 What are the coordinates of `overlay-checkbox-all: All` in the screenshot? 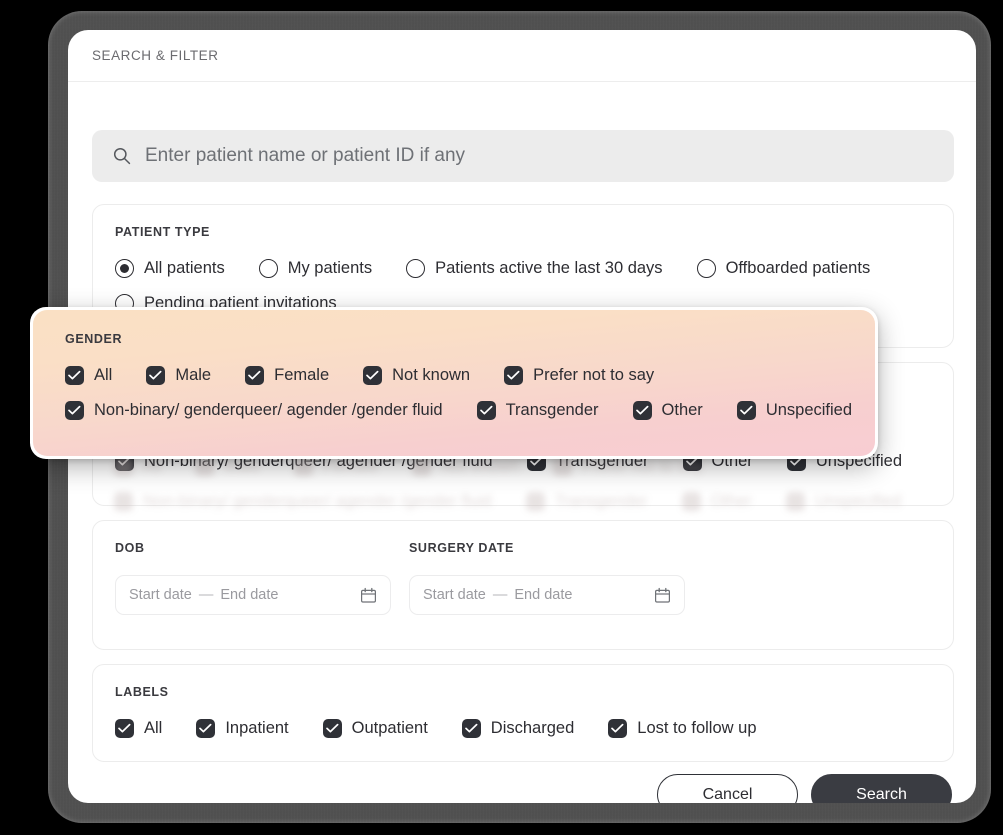 It's located at (88, 375).